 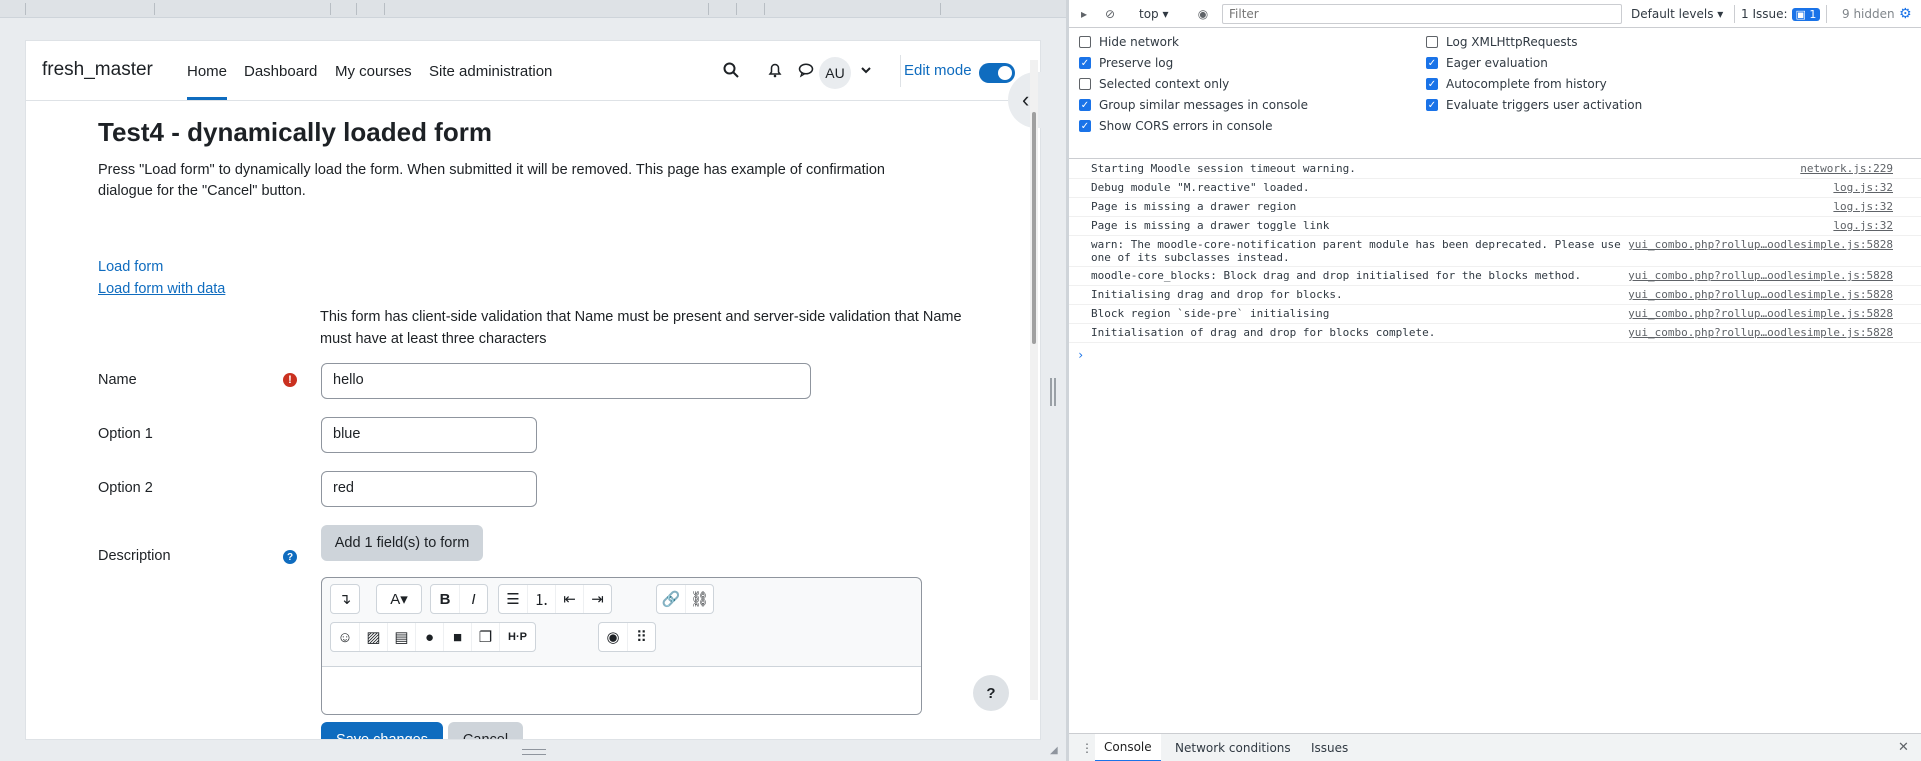 I want to click on emoji-icon: ☺, so click(x=345, y=637).